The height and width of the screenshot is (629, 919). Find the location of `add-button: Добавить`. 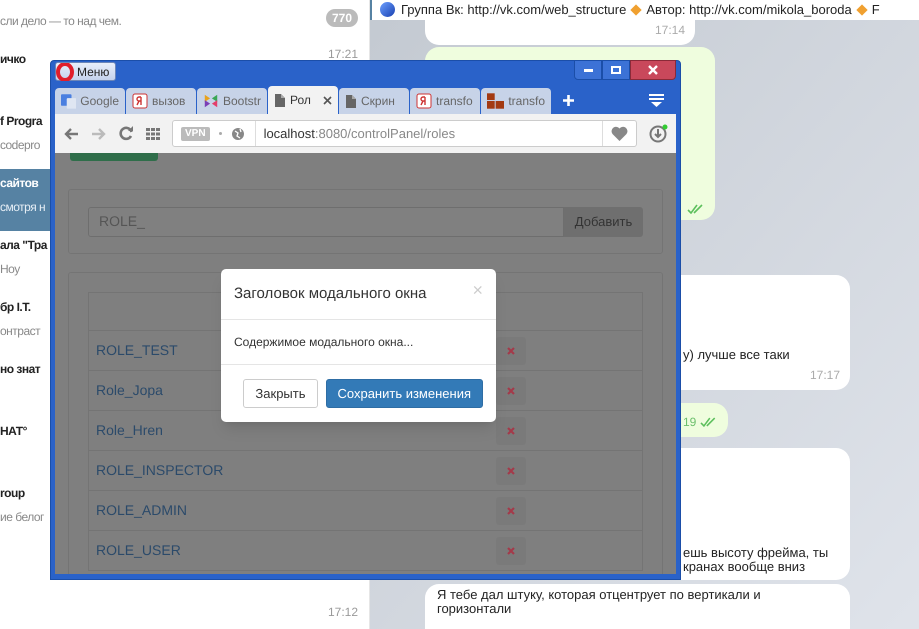

add-button: Добавить is located at coordinates (603, 221).